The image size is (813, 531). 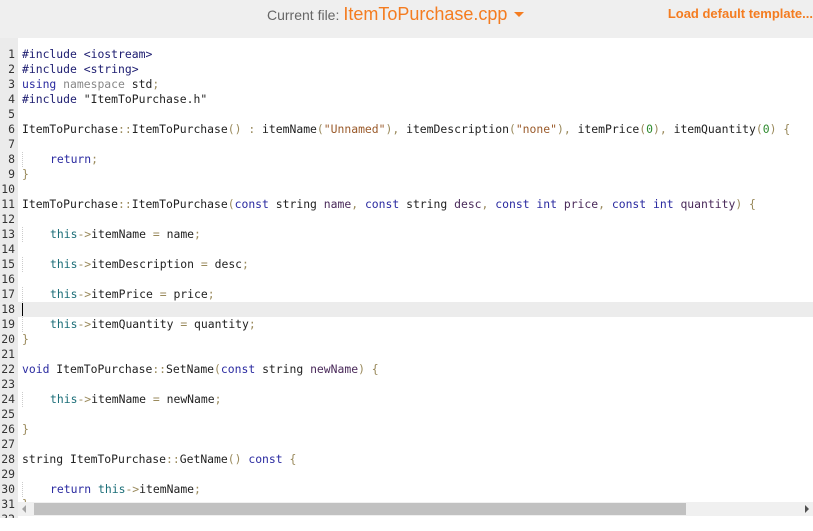 What do you see at coordinates (245, 129) in the screenshot?
I see `code-token: () :` at bounding box center [245, 129].